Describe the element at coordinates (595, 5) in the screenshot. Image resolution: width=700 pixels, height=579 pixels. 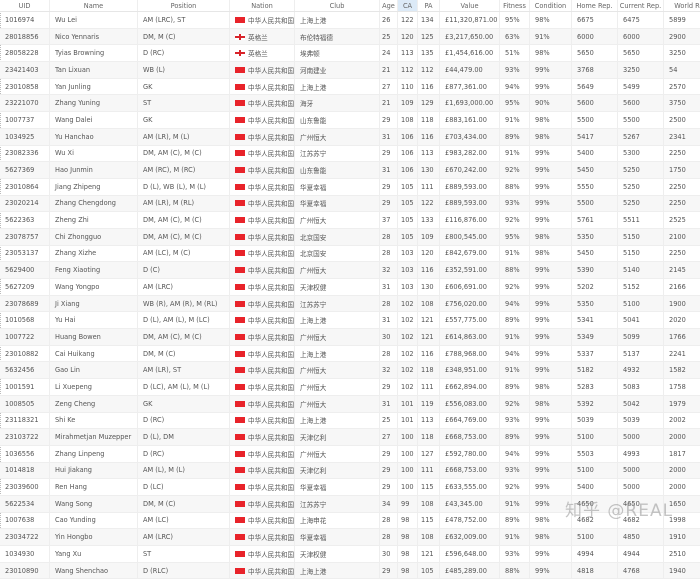
I see `column-header-home-rep: Home Rep.` at that location.